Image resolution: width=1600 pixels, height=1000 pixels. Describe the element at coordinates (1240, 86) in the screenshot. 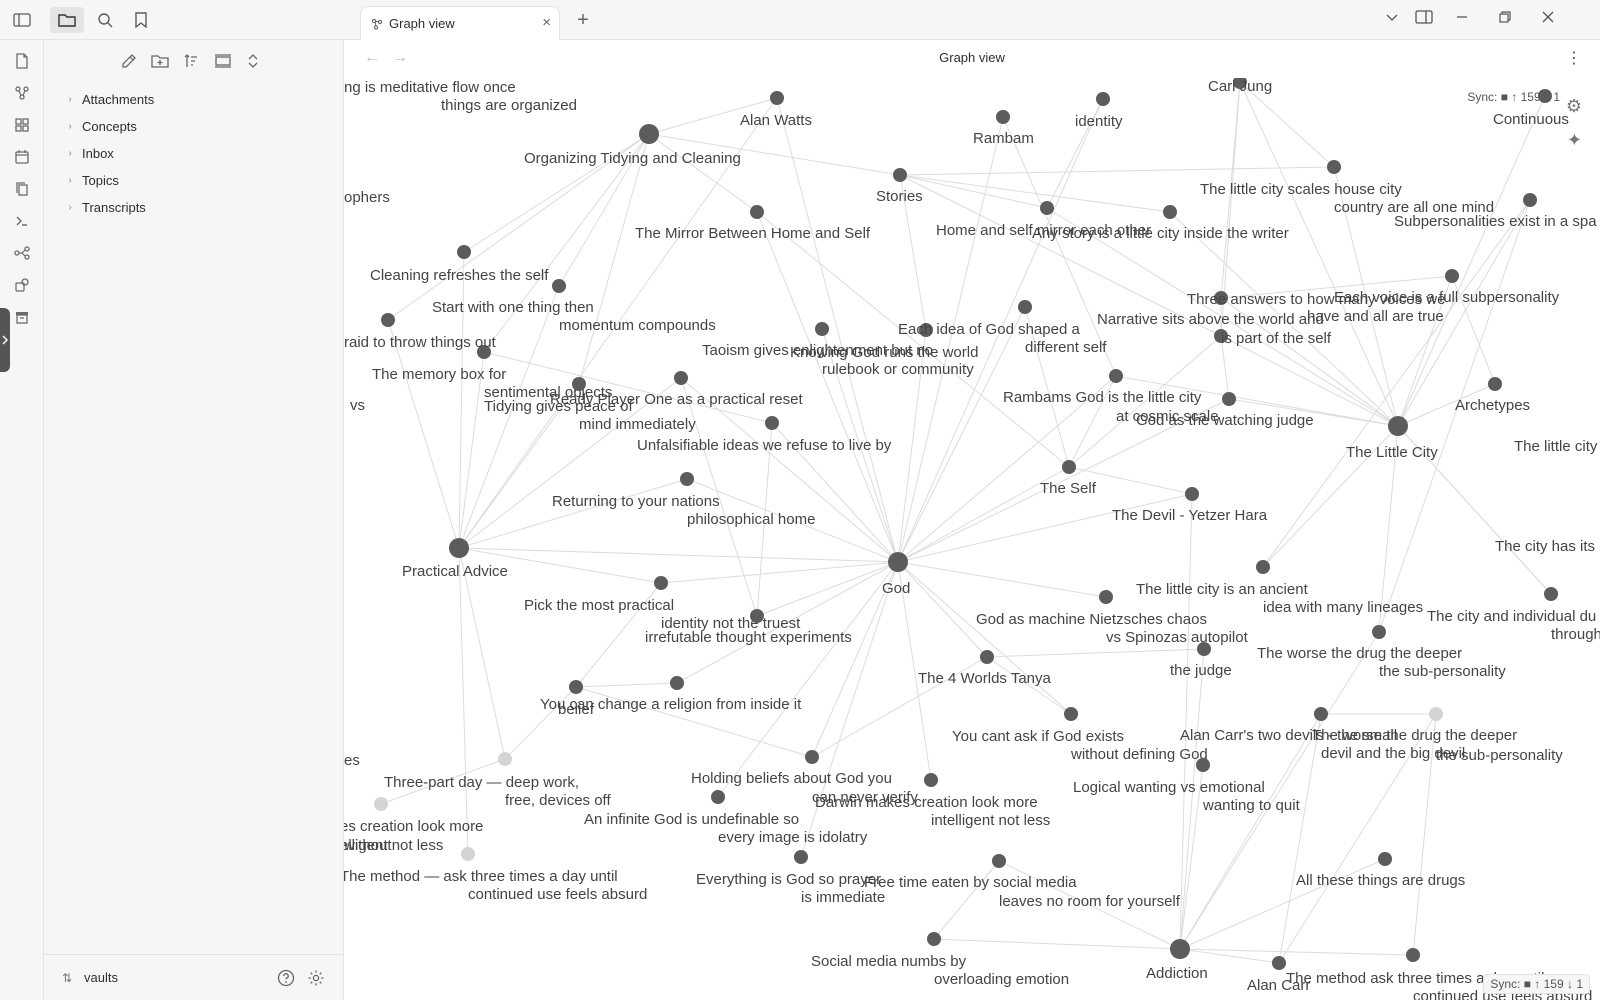

I see `graph-node: Carl Jung` at that location.